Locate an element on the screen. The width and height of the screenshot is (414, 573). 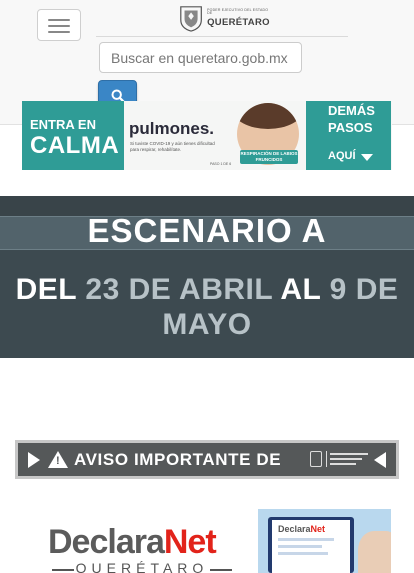
scenario-end-date-num: 9 DE is located at coordinates (364, 289).